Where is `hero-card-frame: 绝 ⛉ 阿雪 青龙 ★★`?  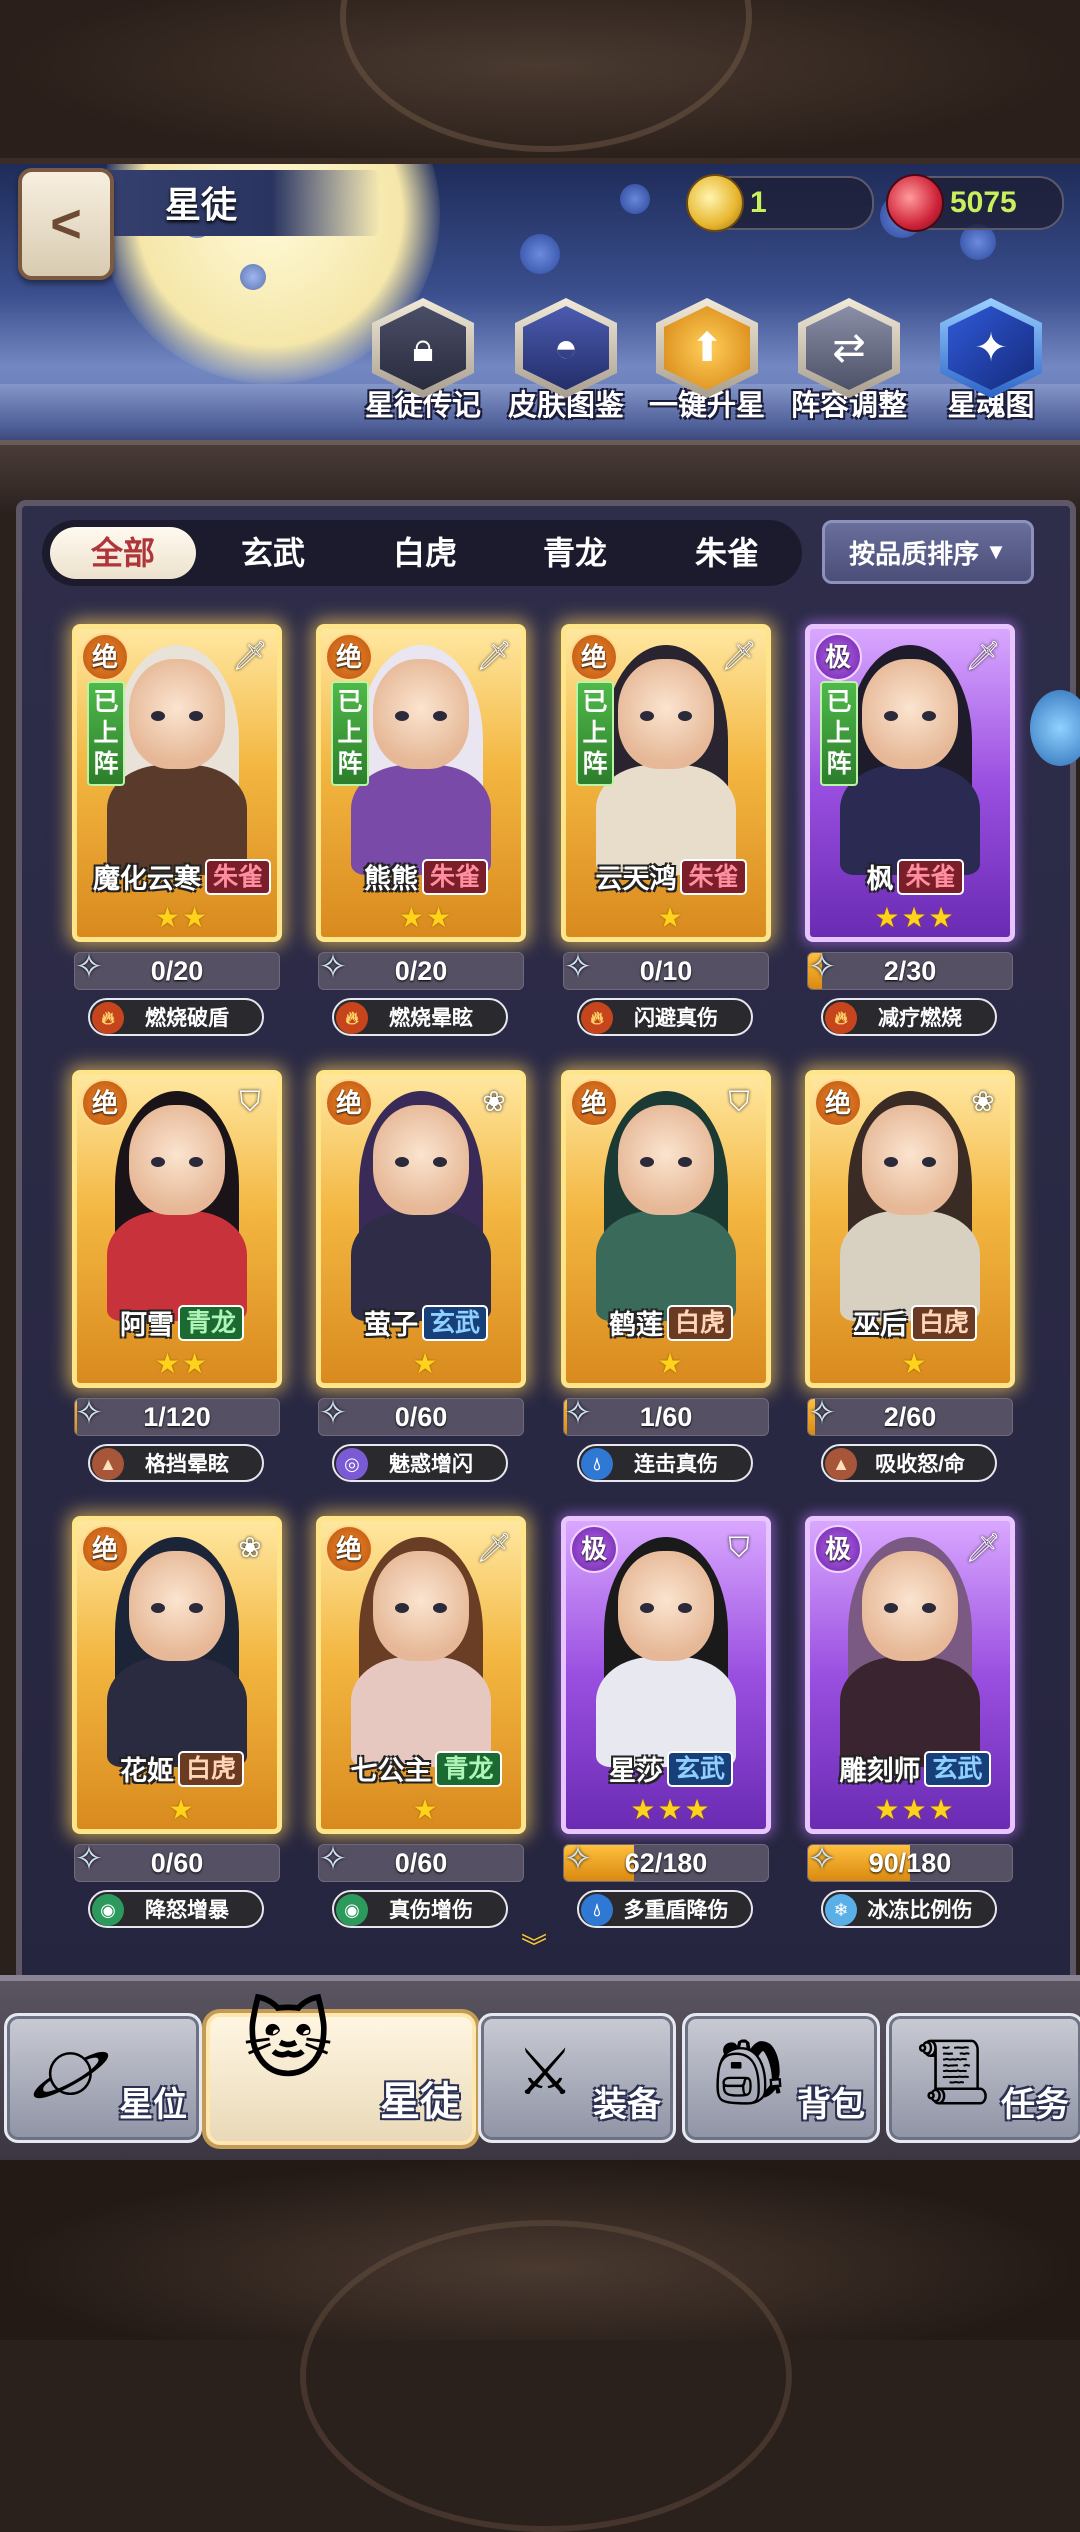 hero-card-frame: 绝 ⛉ 阿雪 青龙 ★★ is located at coordinates (177, 1229).